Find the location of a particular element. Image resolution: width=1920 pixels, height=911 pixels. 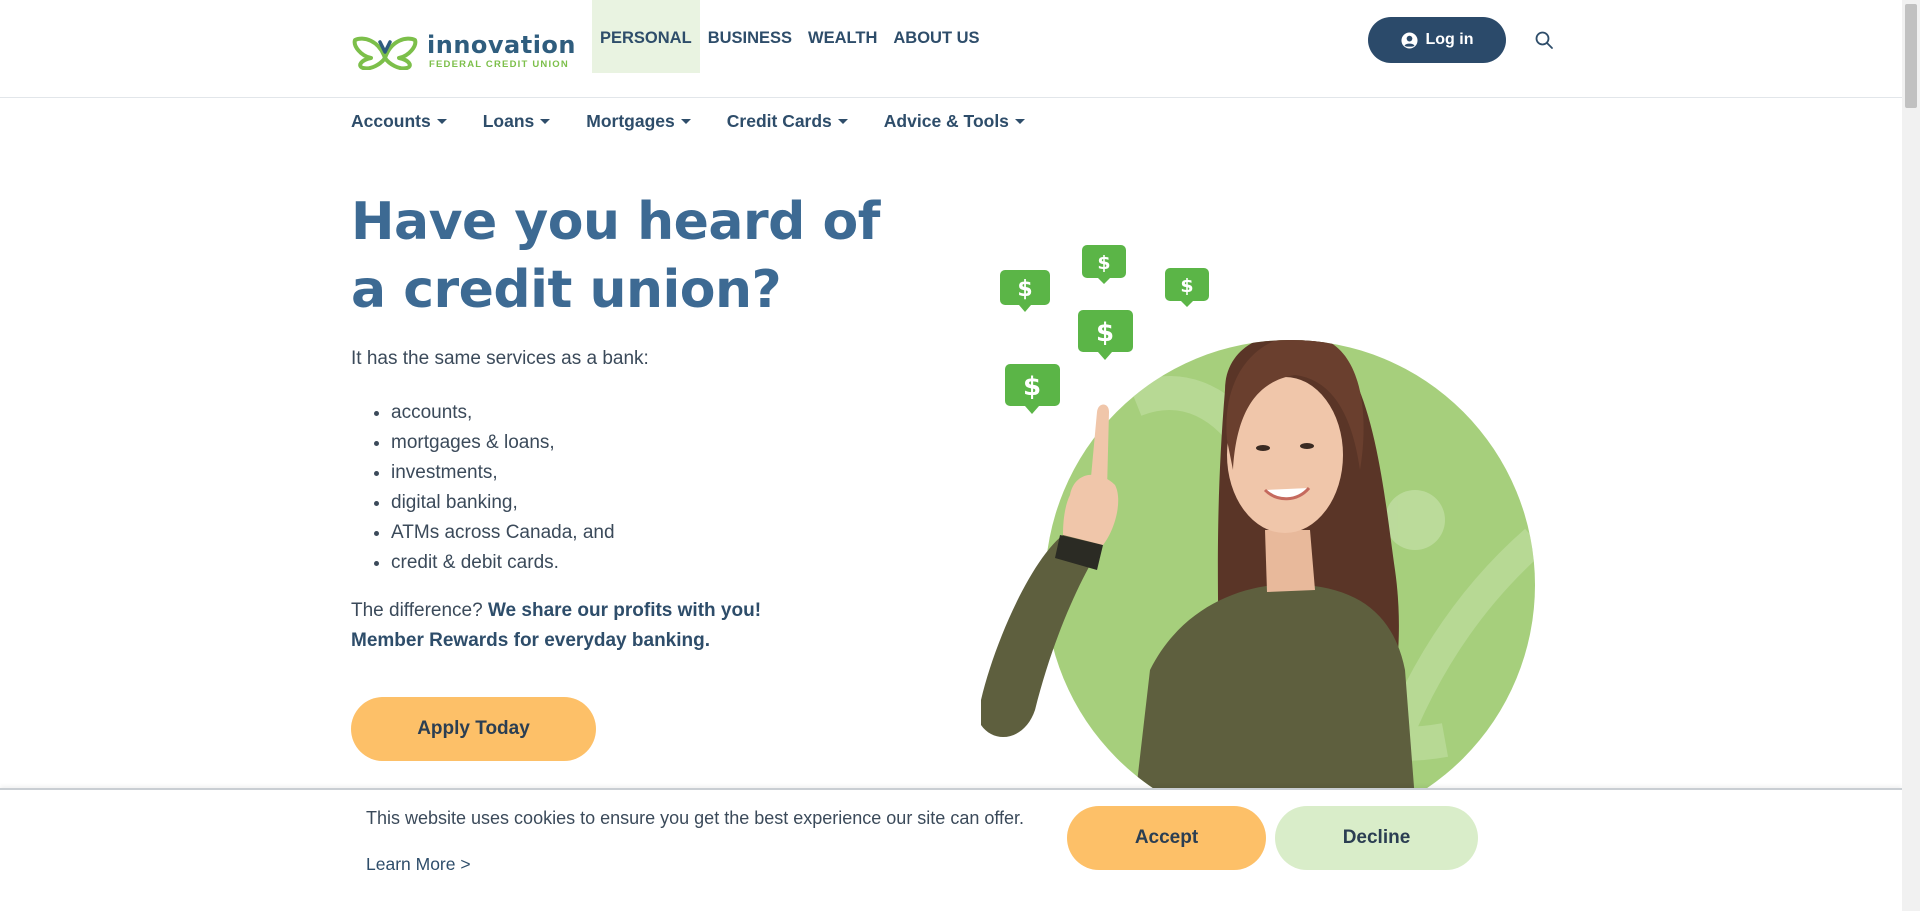

search-icon is located at coordinates (1544, 40).